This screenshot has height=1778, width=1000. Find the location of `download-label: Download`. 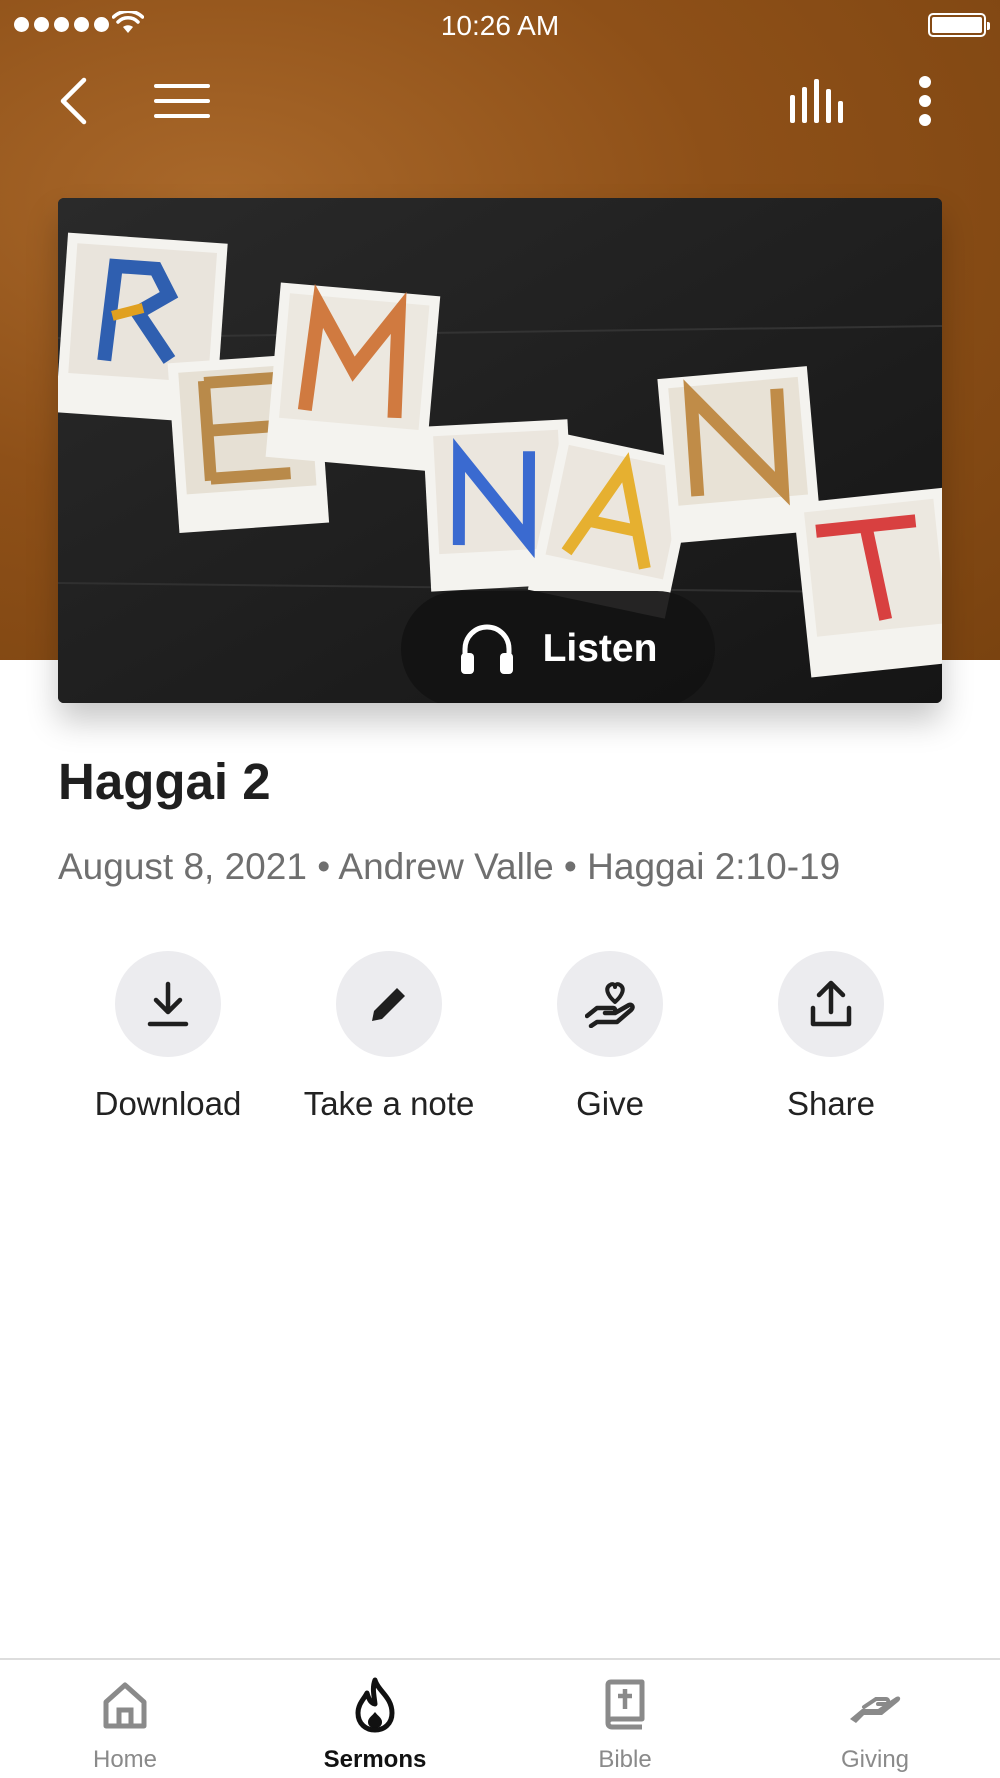

download-label: Download is located at coordinates (168, 1103).